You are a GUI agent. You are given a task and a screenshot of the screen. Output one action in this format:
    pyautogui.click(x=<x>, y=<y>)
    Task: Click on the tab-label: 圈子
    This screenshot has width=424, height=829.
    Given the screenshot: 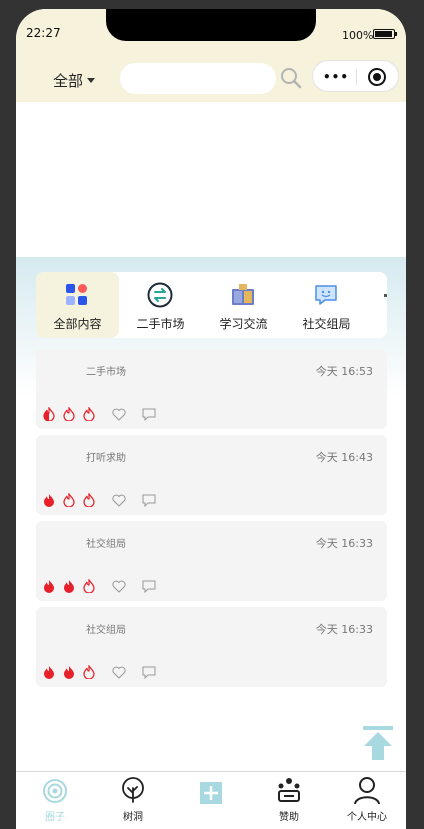 What is the action you would take?
    pyautogui.click(x=55, y=817)
    